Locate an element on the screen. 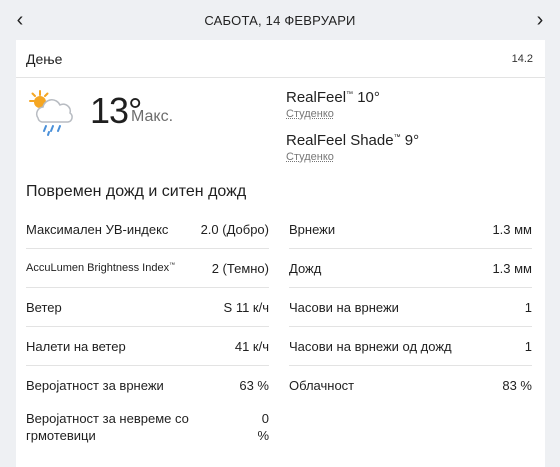 This screenshot has height=467, width=560. realfeel-shade-label: RealFeel Shade is located at coordinates (340, 140).